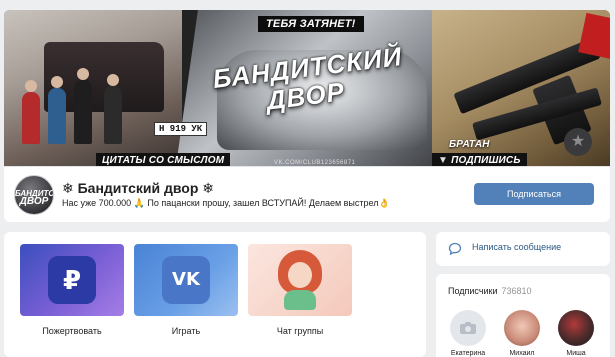 The height and width of the screenshot is (357, 615). I want to click on group-avatar: БАНДИТСКИЙ ДВОР, so click(34, 195).